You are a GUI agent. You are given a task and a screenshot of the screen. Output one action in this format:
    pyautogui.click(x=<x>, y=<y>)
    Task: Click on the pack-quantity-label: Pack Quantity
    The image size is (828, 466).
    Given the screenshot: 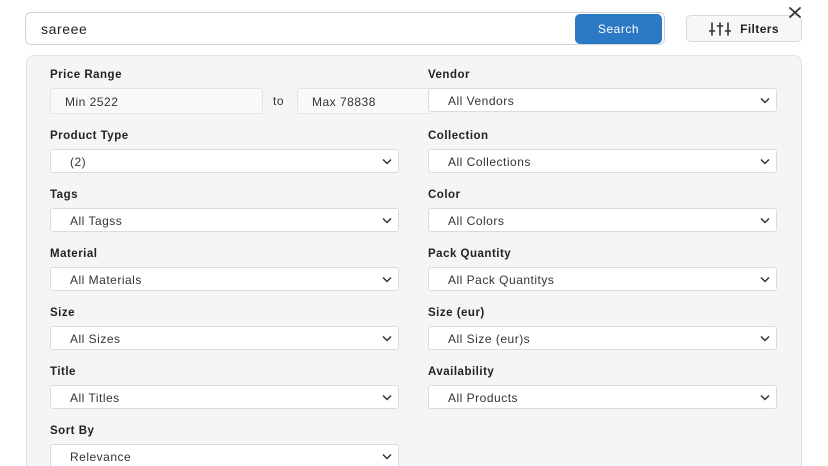 What is the action you would take?
    pyautogui.click(x=470, y=254)
    